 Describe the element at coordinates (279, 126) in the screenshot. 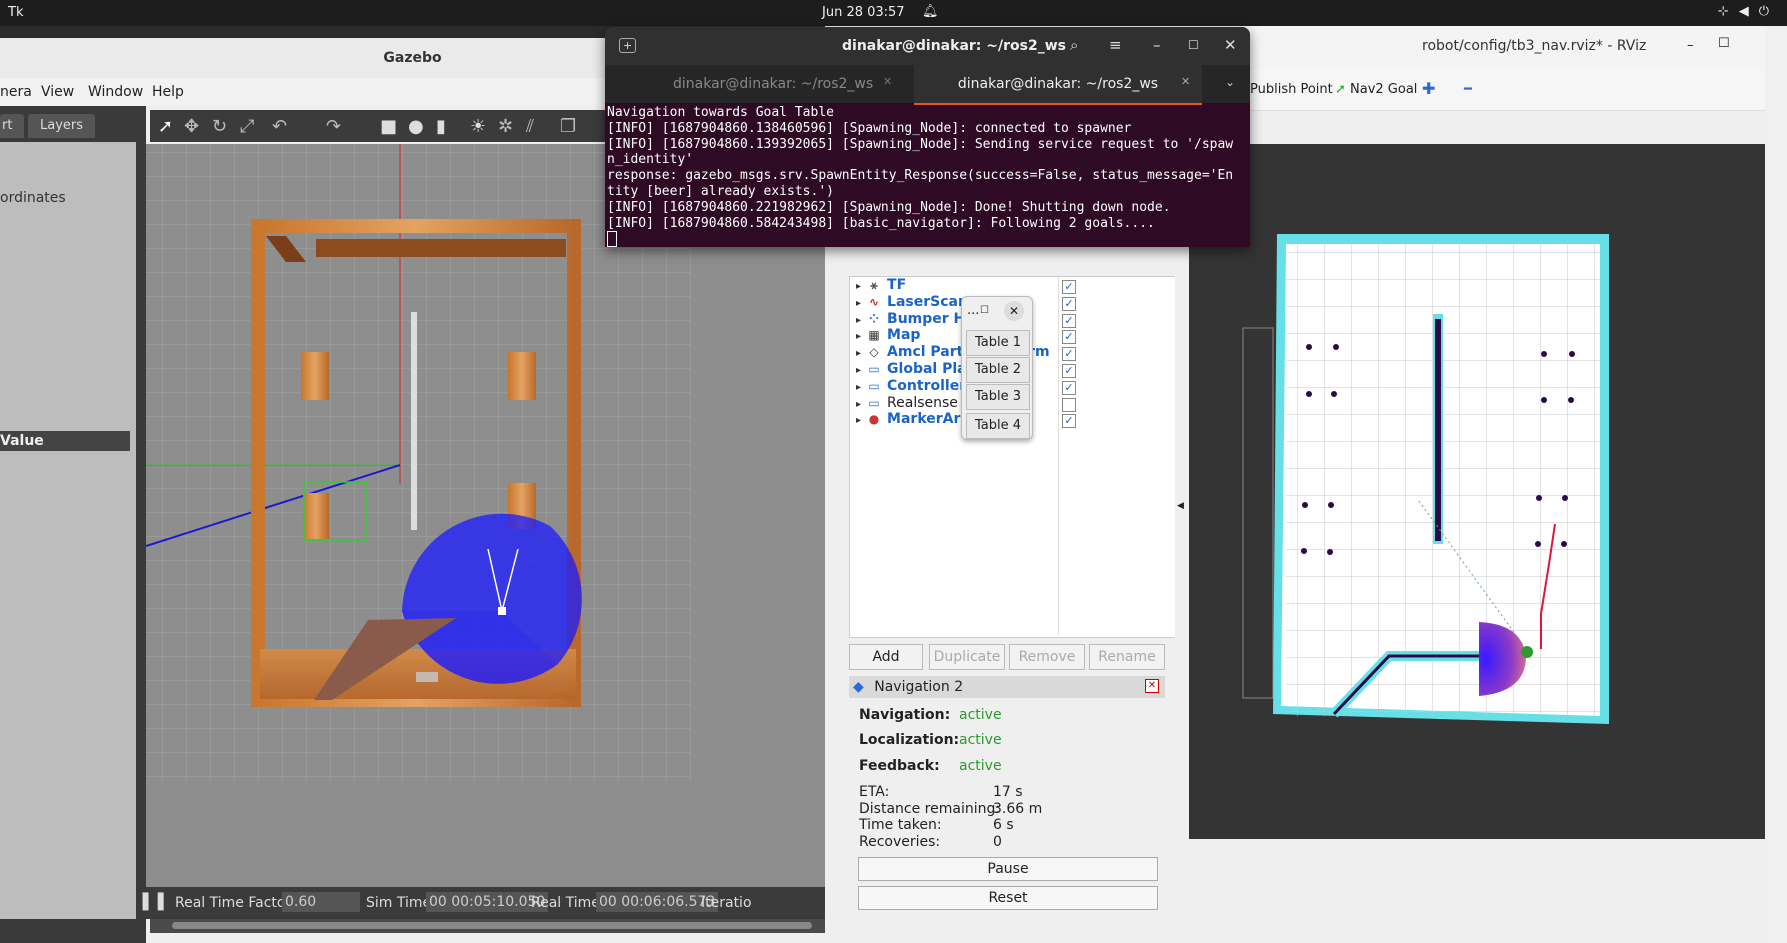

I see `undo-icon: ↶` at that location.